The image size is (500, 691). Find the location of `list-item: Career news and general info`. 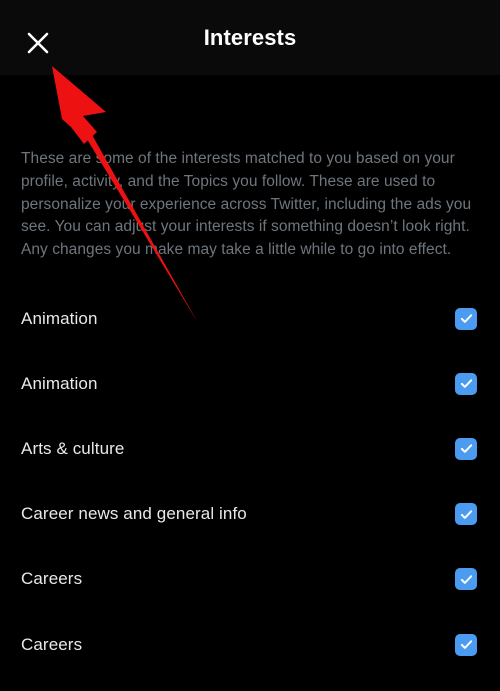

list-item: Career news and general info is located at coordinates (250, 514).